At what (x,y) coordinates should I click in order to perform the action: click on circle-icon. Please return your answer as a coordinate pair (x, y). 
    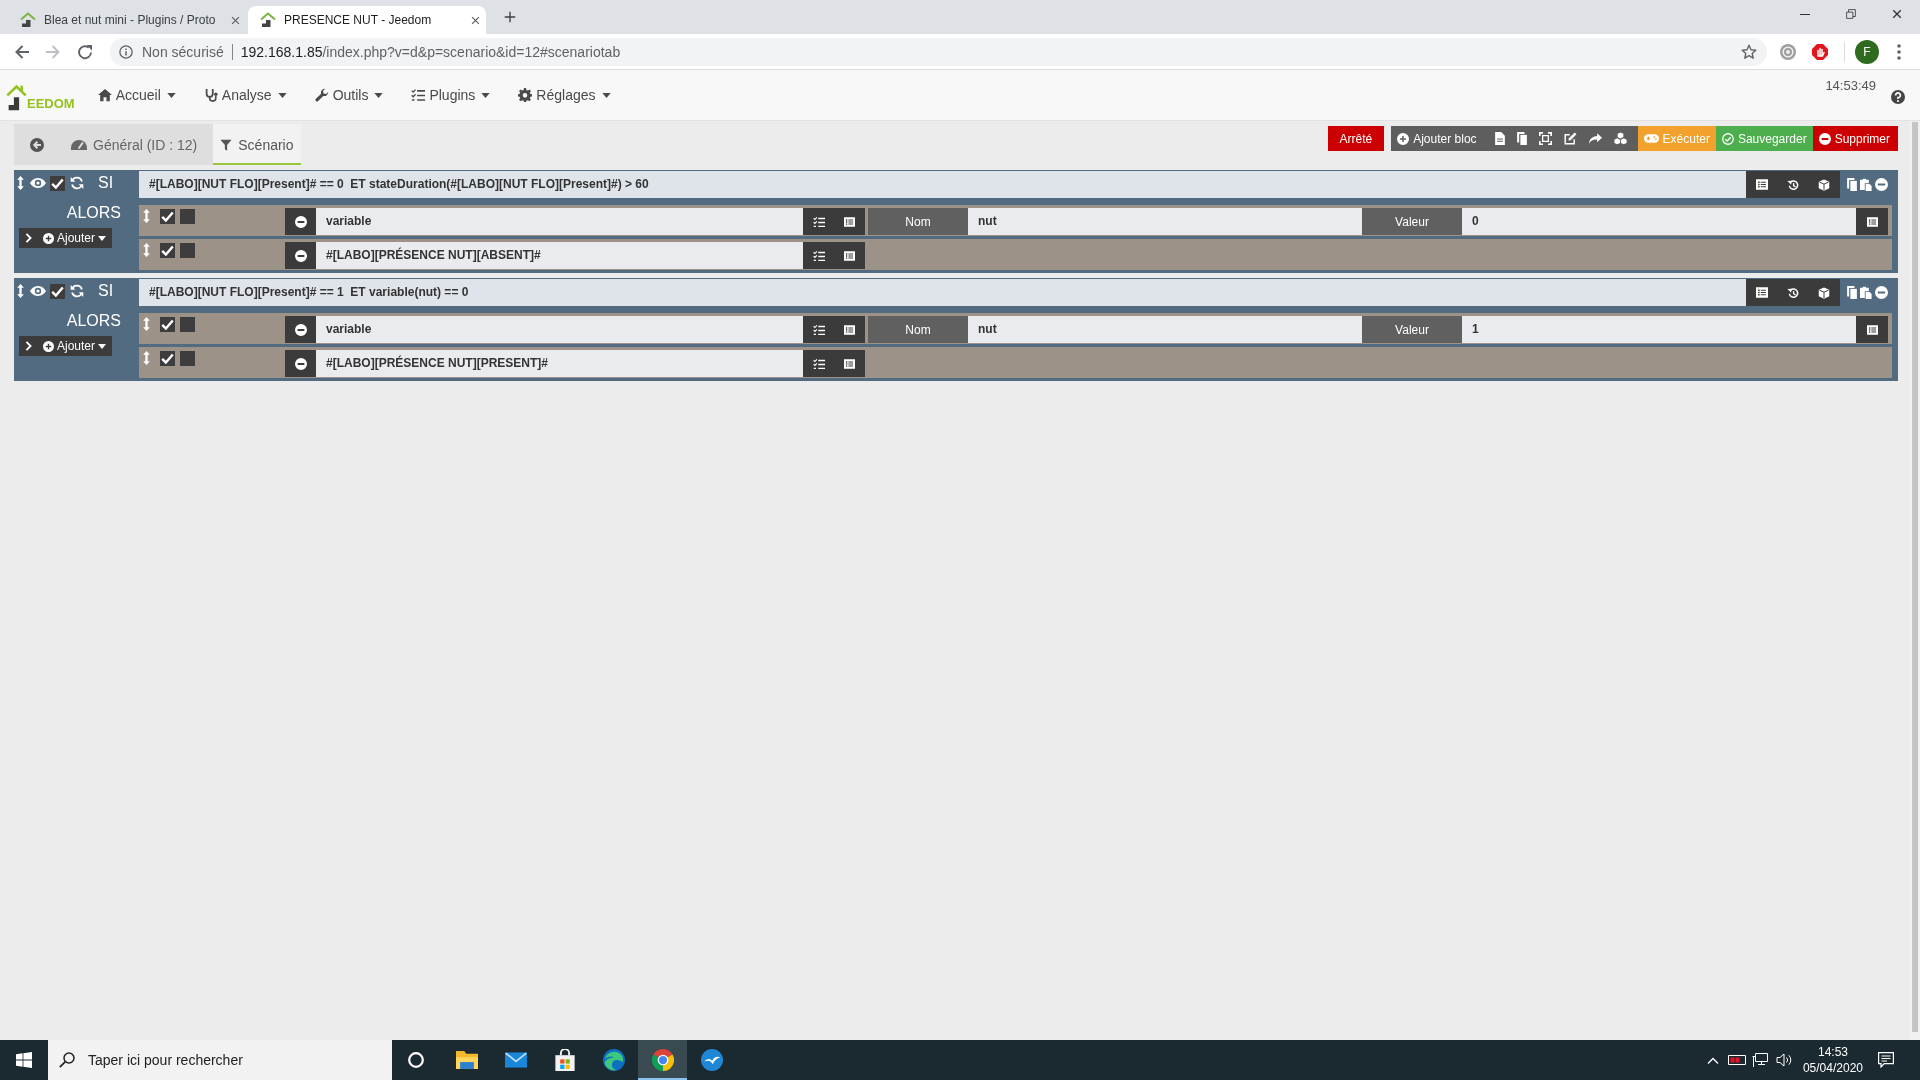
    Looking at the image, I should click on (416, 1060).